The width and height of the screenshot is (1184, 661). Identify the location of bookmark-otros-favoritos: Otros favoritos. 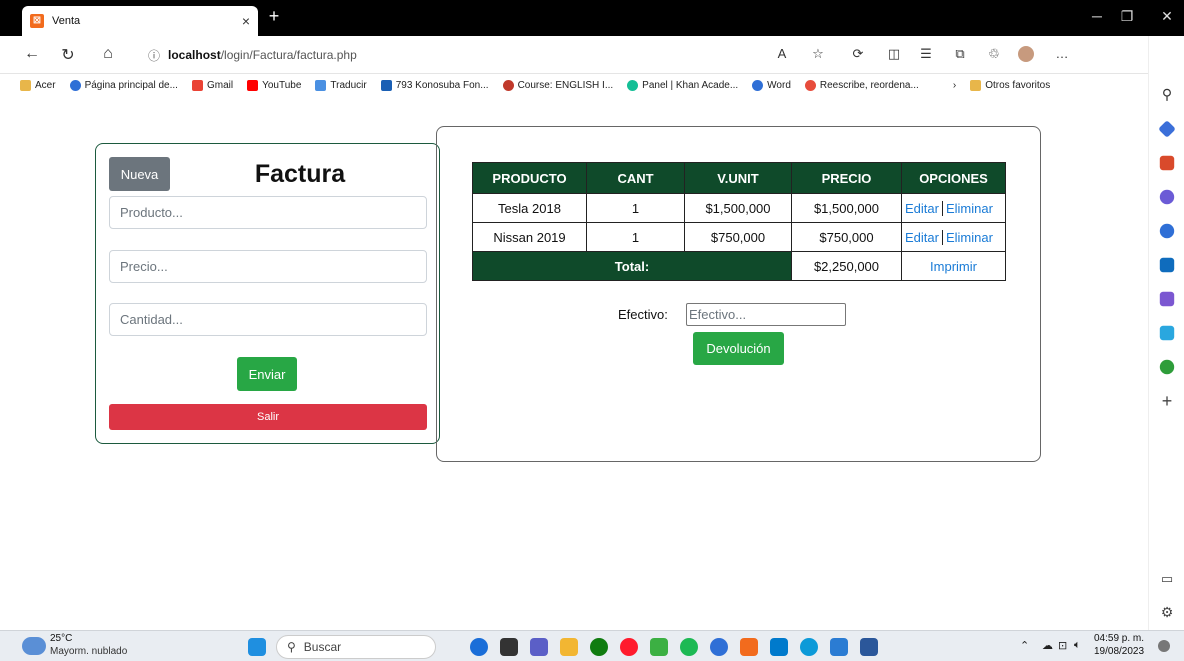
(1010, 85).